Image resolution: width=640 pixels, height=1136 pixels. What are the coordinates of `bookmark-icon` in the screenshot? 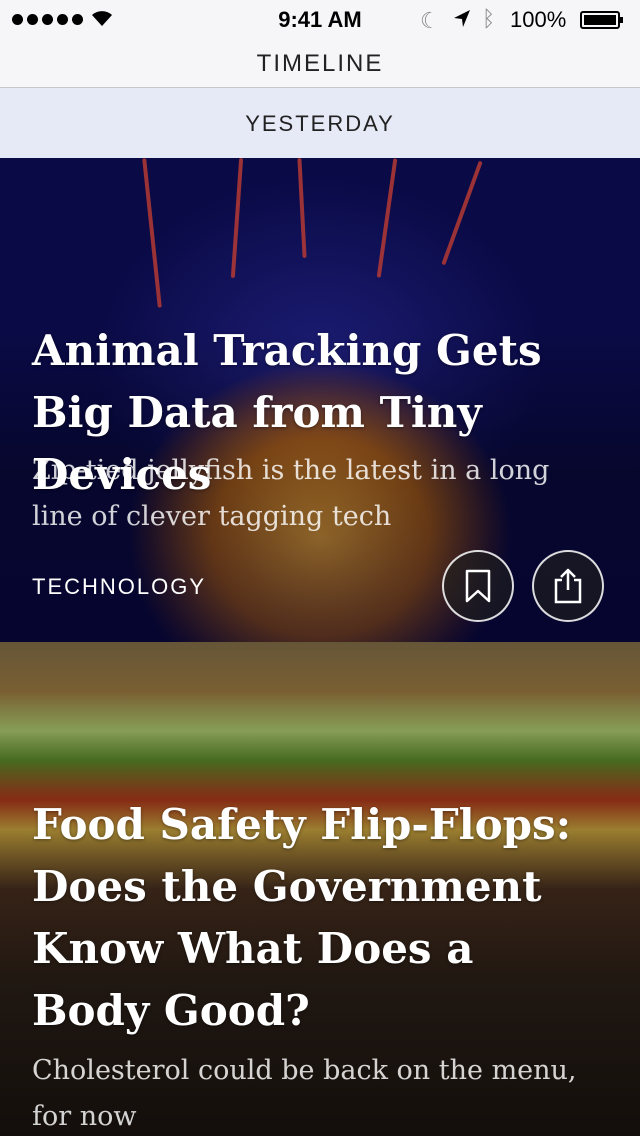 It's located at (478, 586).